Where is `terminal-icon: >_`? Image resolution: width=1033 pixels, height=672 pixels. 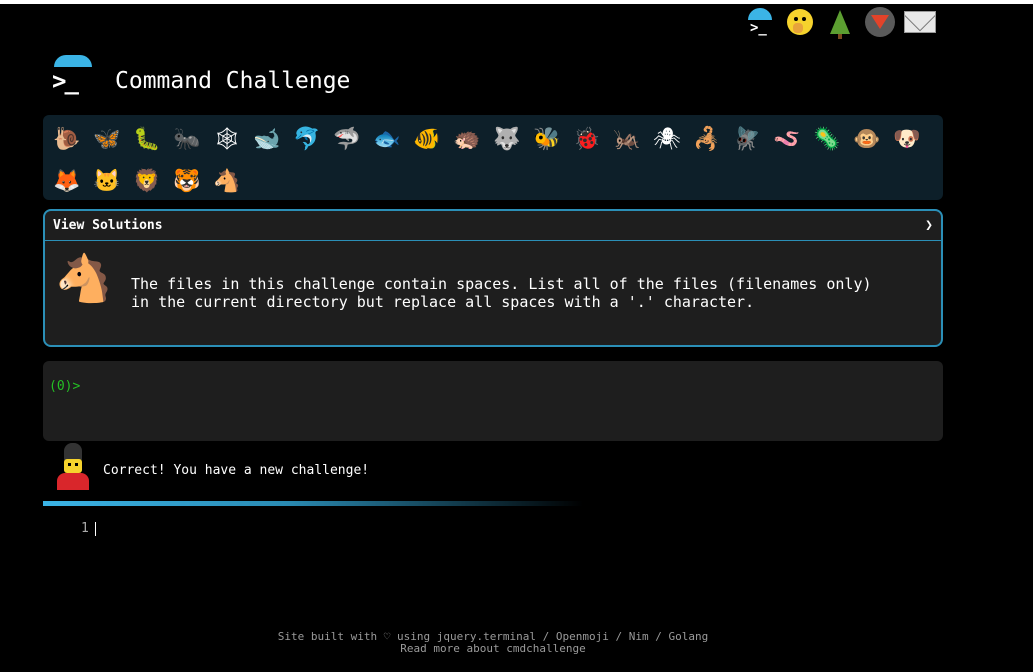 terminal-icon: >_ is located at coordinates (760, 22).